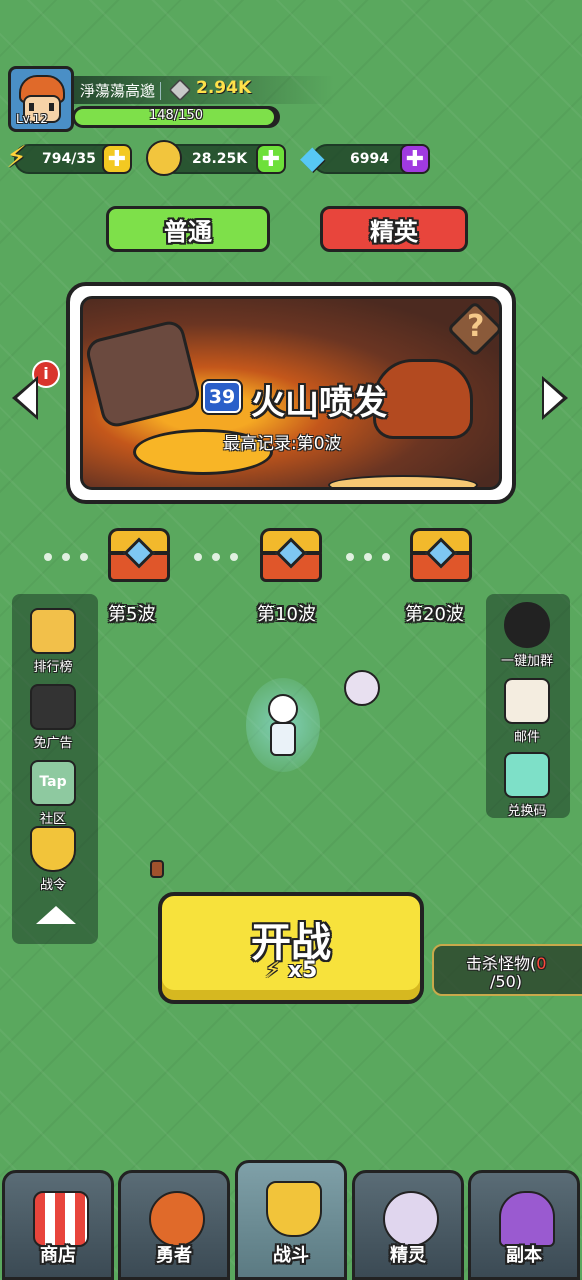 Image resolution: width=582 pixels, height=1280 pixels. I want to click on hero-character, so click(283, 725).